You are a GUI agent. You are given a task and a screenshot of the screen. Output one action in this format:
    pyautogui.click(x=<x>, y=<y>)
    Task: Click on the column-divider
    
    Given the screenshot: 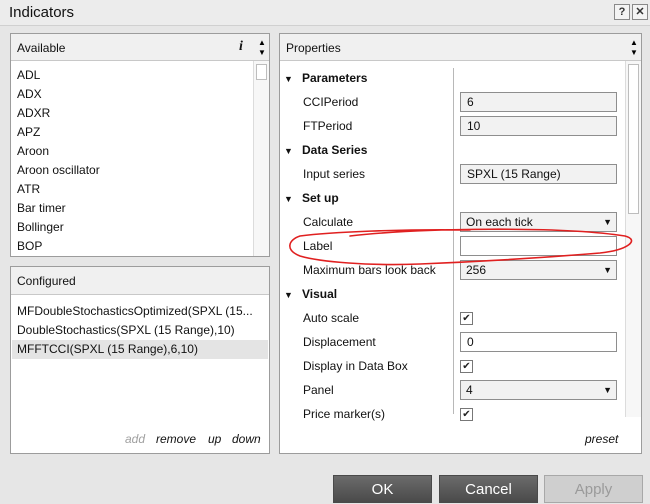 What is the action you would take?
    pyautogui.click(x=453, y=241)
    